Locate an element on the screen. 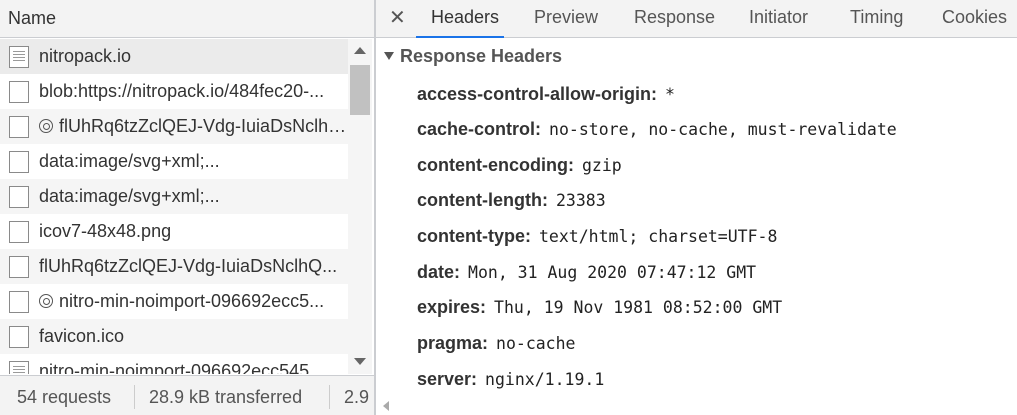 The image size is (1017, 415). triangle-down-icon is located at coordinates (389, 56).